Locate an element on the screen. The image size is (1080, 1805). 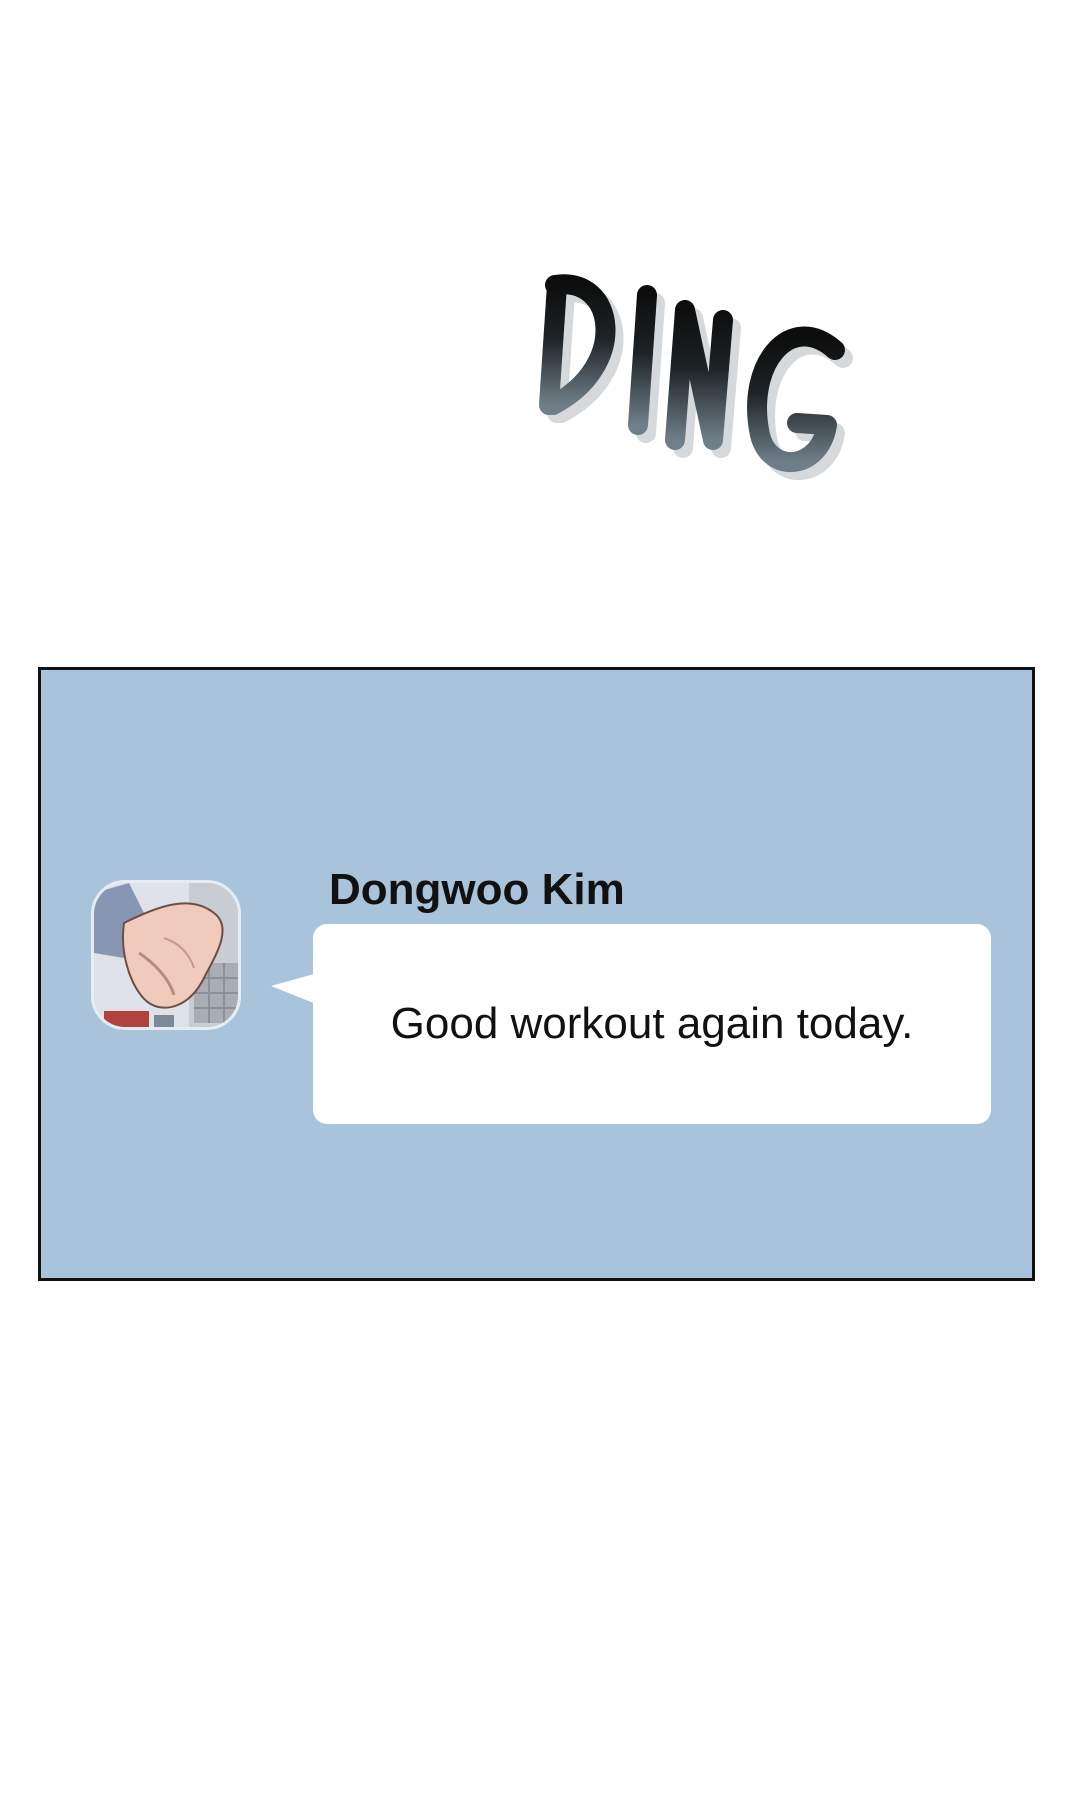
ding-sound-effect is located at coordinates (696, 377).